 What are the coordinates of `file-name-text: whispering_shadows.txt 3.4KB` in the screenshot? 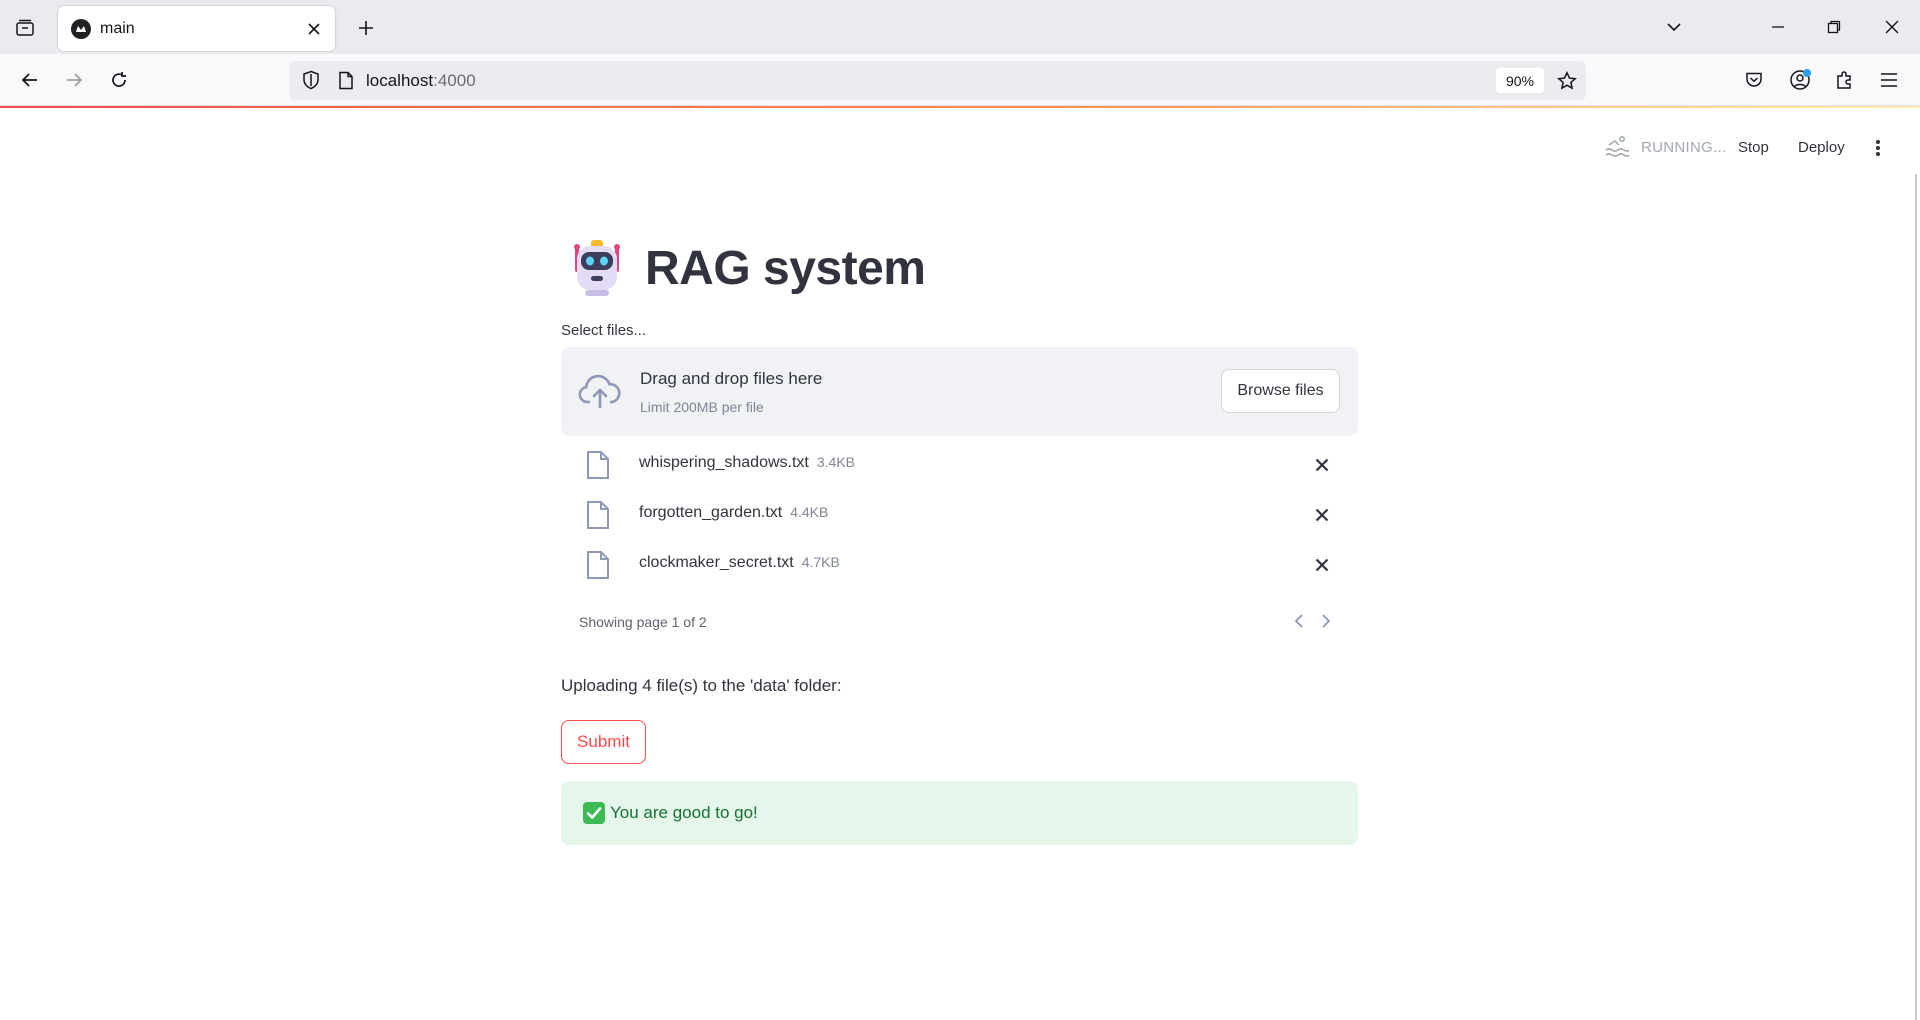 It's located at (747, 463).